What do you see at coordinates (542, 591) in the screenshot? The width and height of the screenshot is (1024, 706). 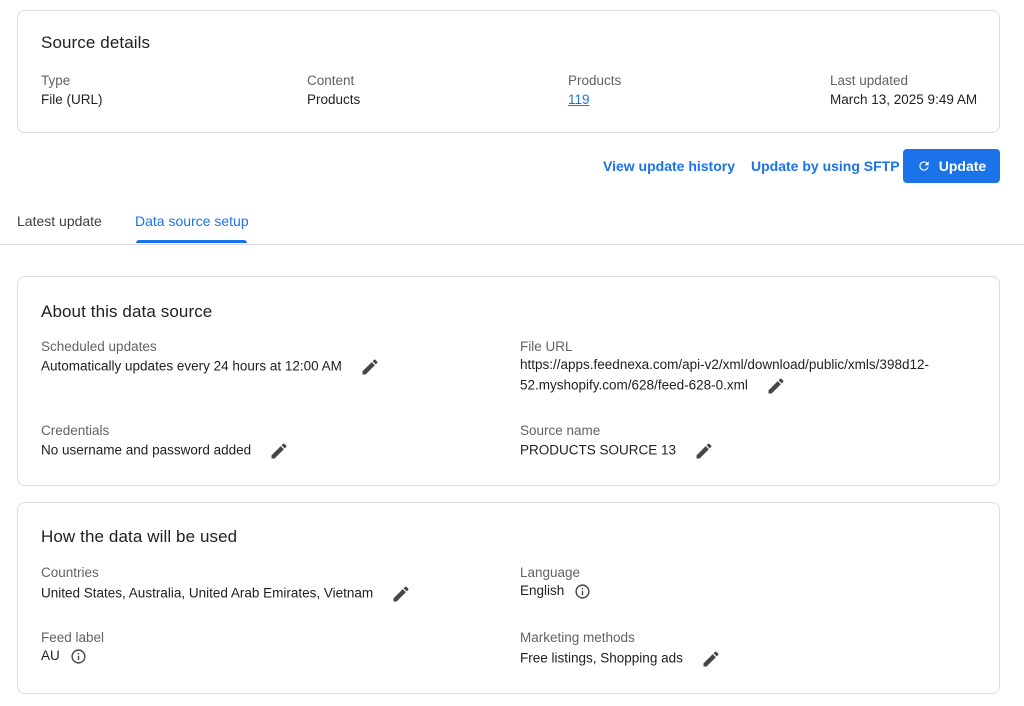 I see `language-value: English` at bounding box center [542, 591].